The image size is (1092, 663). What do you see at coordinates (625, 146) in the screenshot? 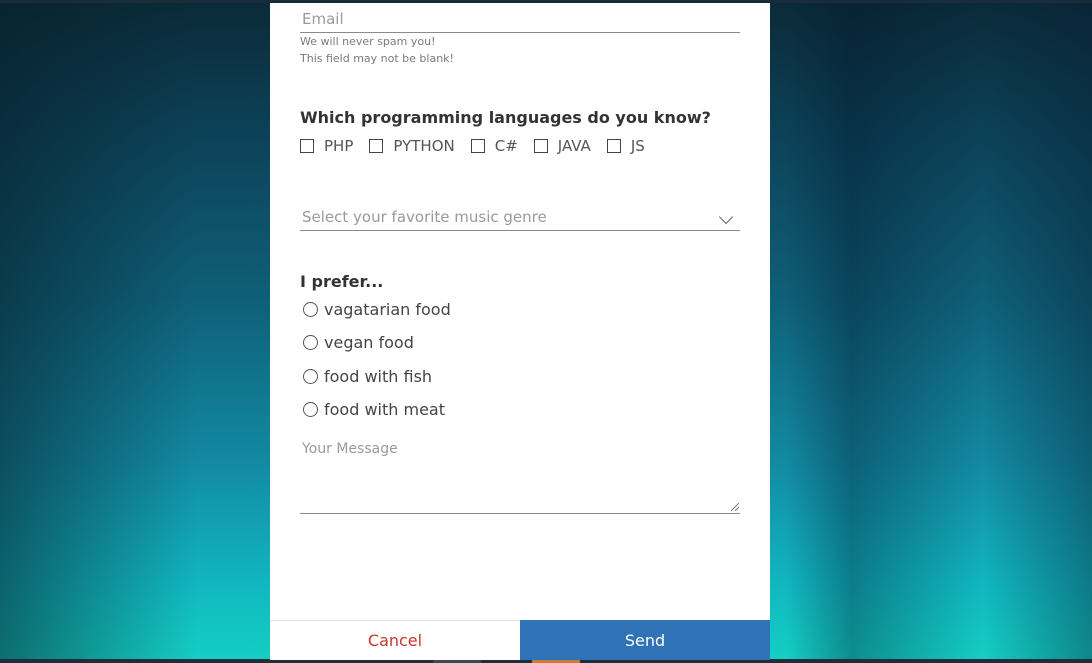
I see `checkbox-js: JS` at bounding box center [625, 146].